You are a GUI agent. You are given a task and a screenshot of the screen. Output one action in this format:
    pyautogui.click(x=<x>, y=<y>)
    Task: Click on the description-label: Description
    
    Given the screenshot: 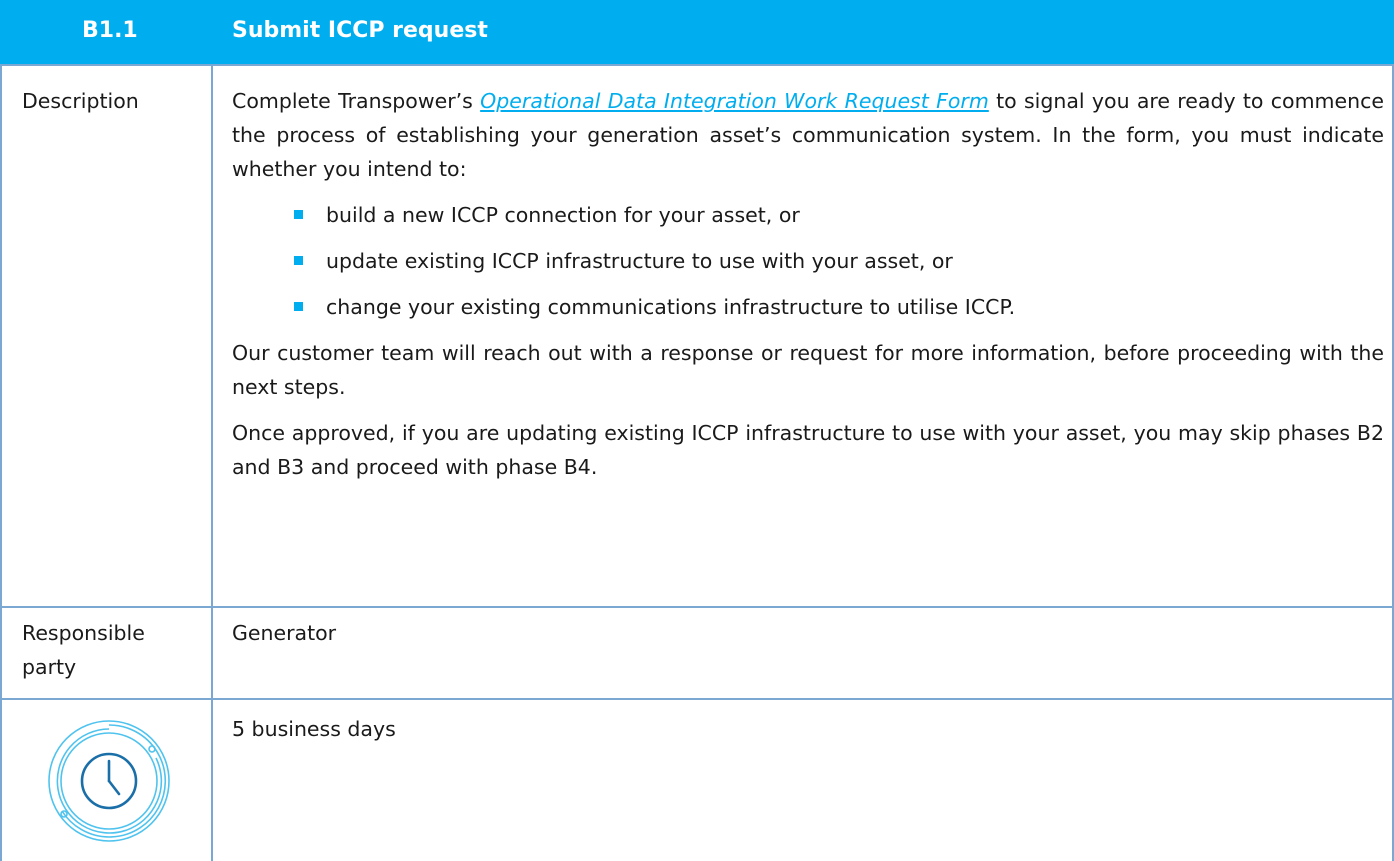 What is the action you would take?
    pyautogui.click(x=80, y=101)
    